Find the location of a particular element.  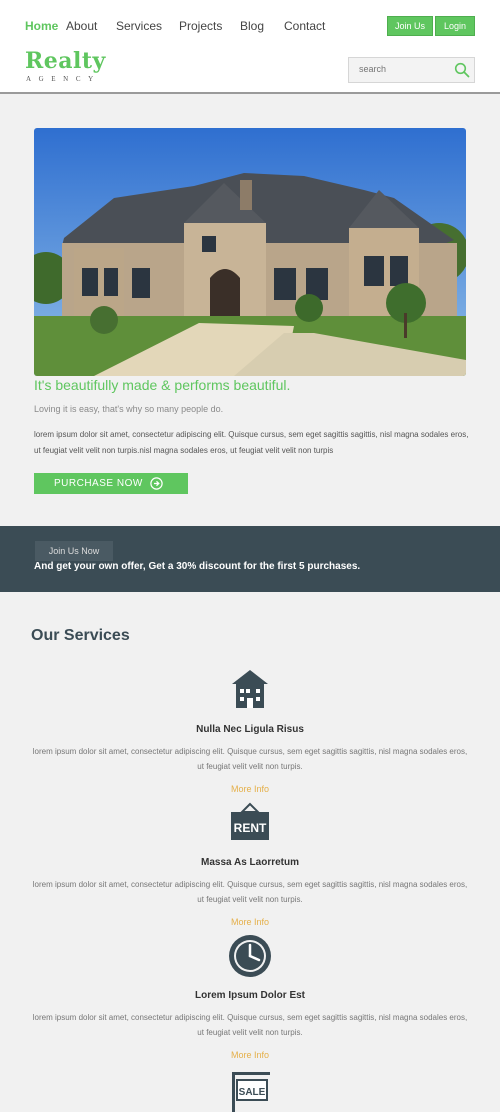

services-heading: Our Services is located at coordinates (80, 635).